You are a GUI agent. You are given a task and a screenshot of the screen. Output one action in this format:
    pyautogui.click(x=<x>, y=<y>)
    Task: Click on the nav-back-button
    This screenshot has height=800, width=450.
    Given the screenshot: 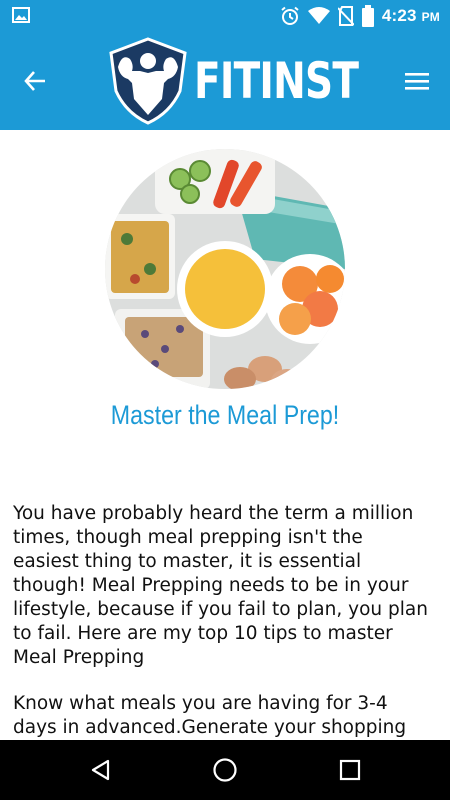 What is the action you would take?
    pyautogui.click(x=101, y=770)
    